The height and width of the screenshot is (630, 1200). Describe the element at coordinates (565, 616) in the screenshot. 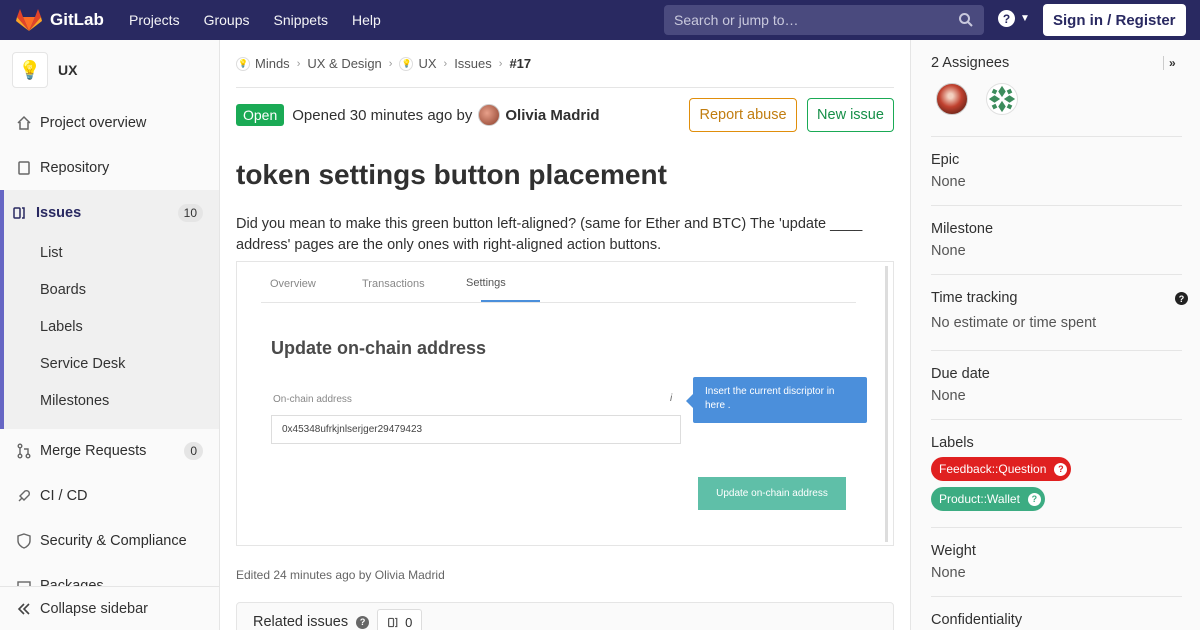

I see `related-issues-header: Related issues ? 0` at that location.